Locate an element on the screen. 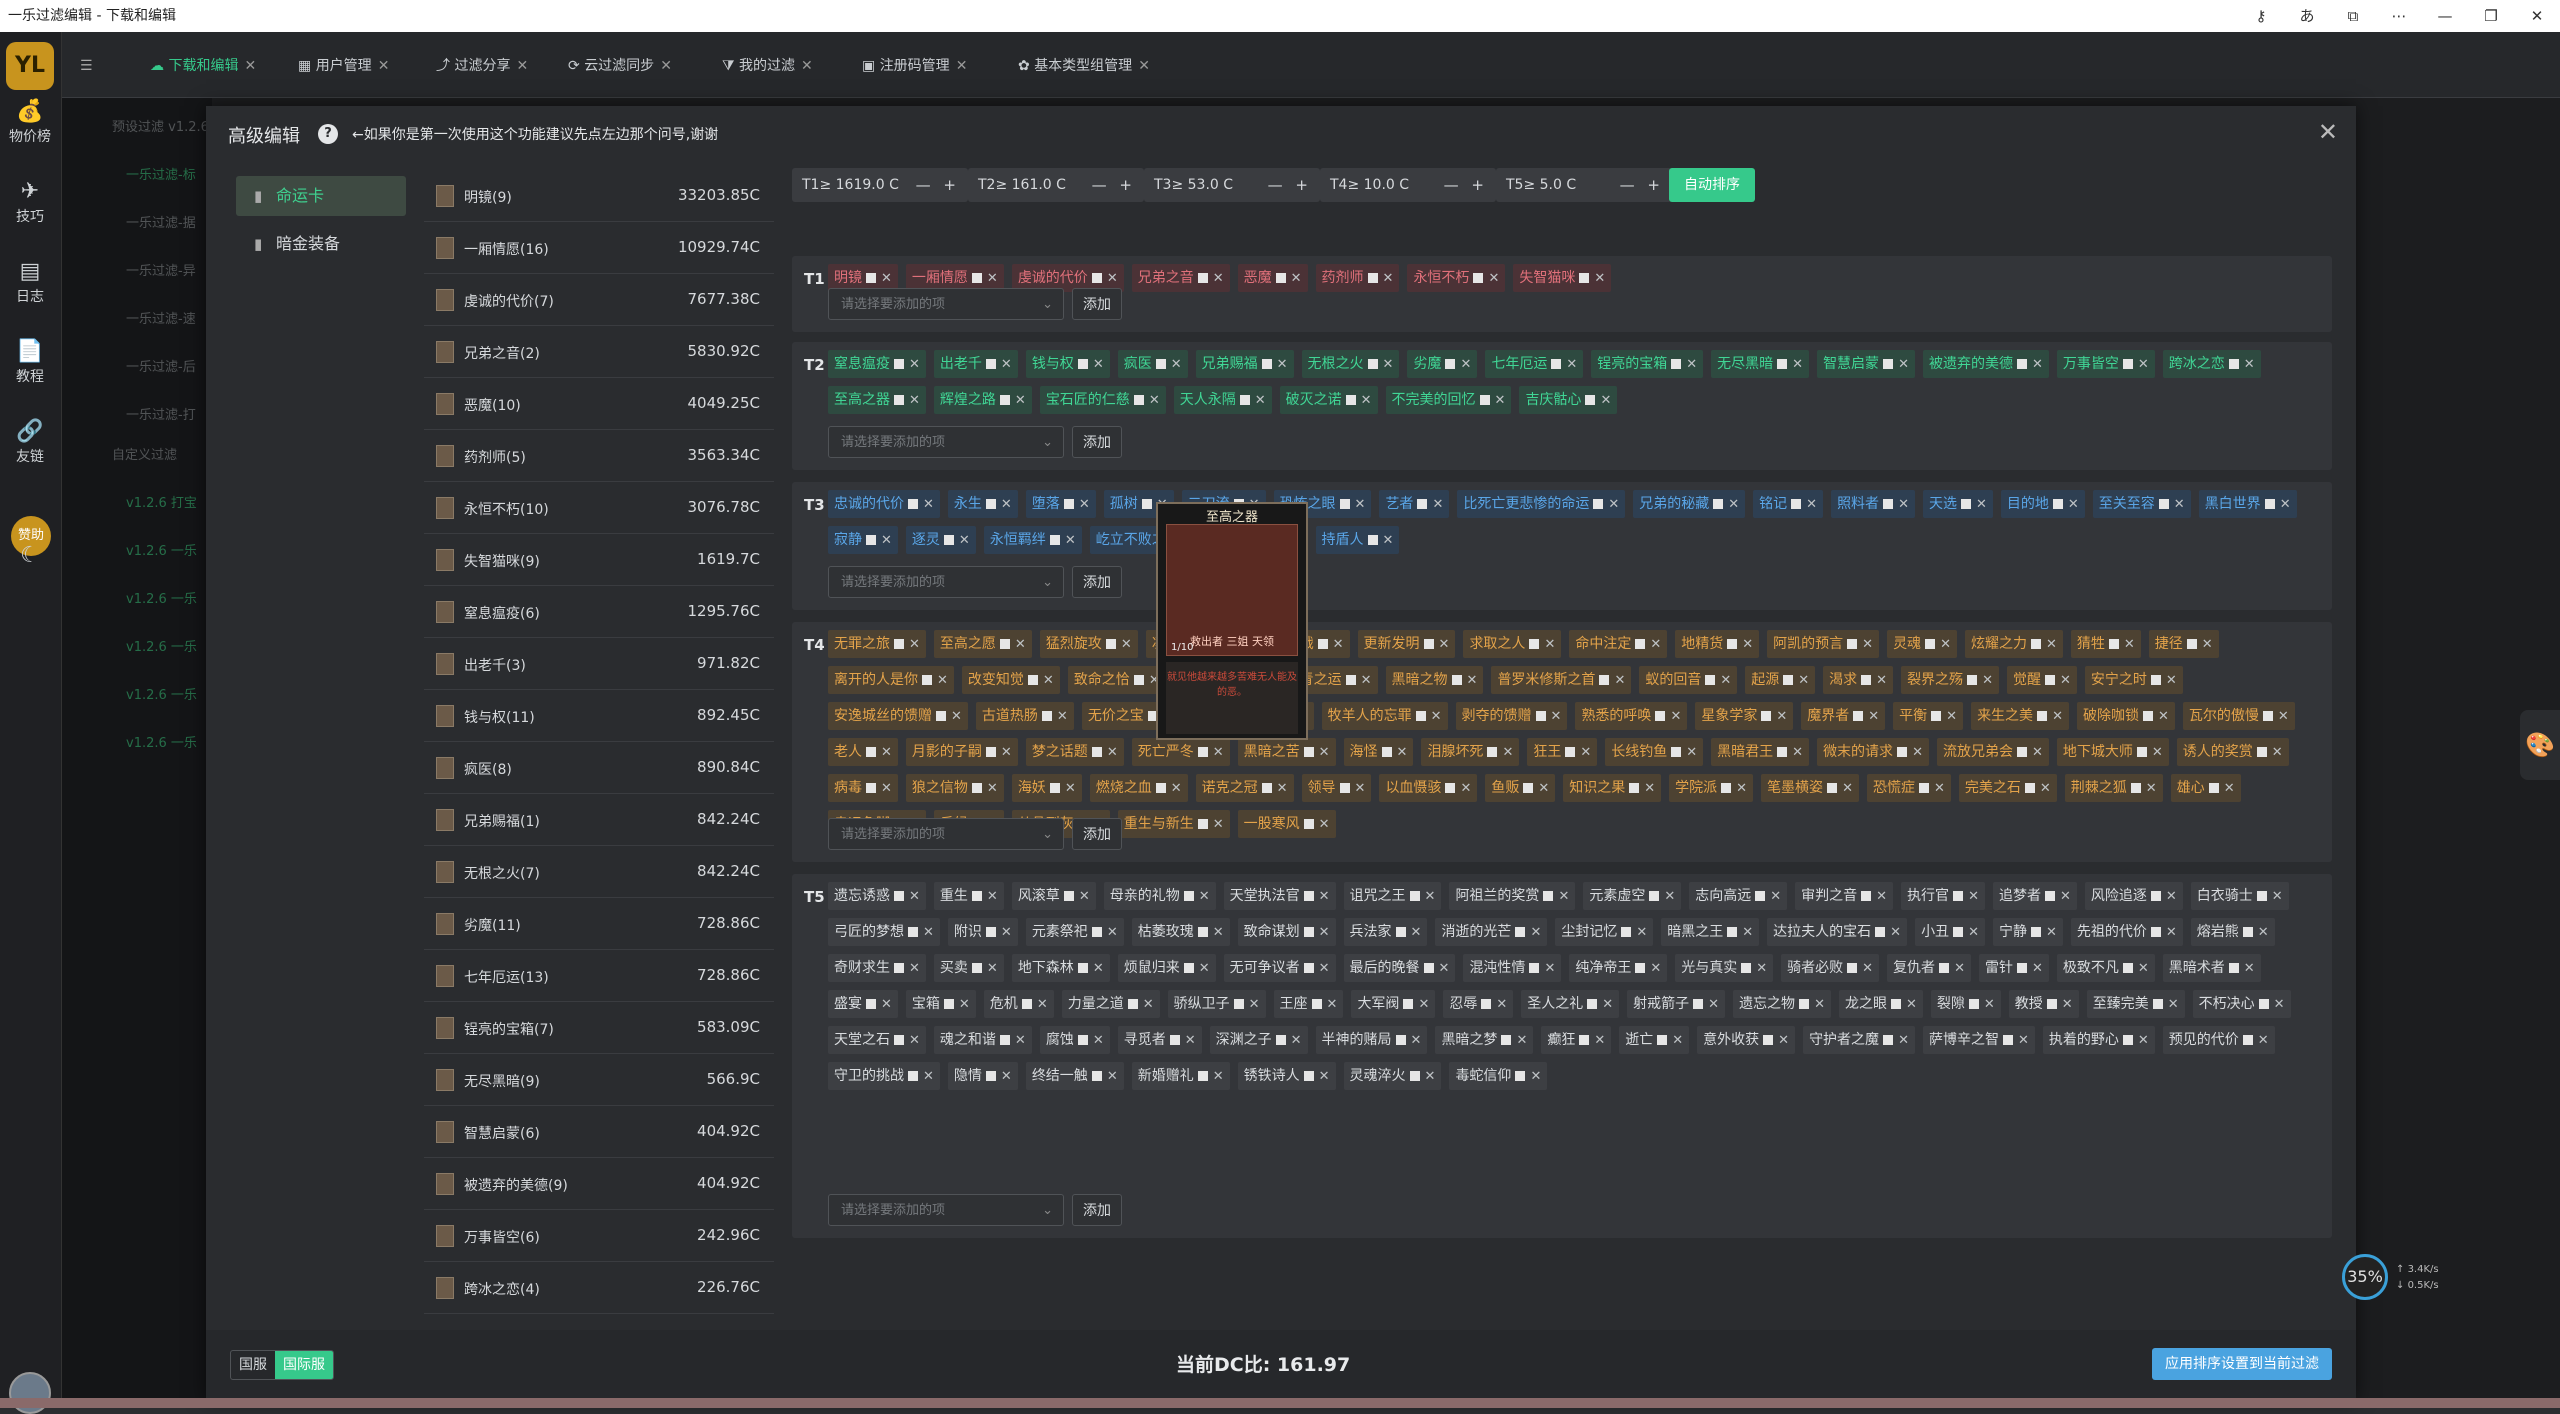 Image resolution: width=2560 pixels, height=1414 pixels. tier-tag: 更新发明 ✕ is located at coordinates (1406, 644).